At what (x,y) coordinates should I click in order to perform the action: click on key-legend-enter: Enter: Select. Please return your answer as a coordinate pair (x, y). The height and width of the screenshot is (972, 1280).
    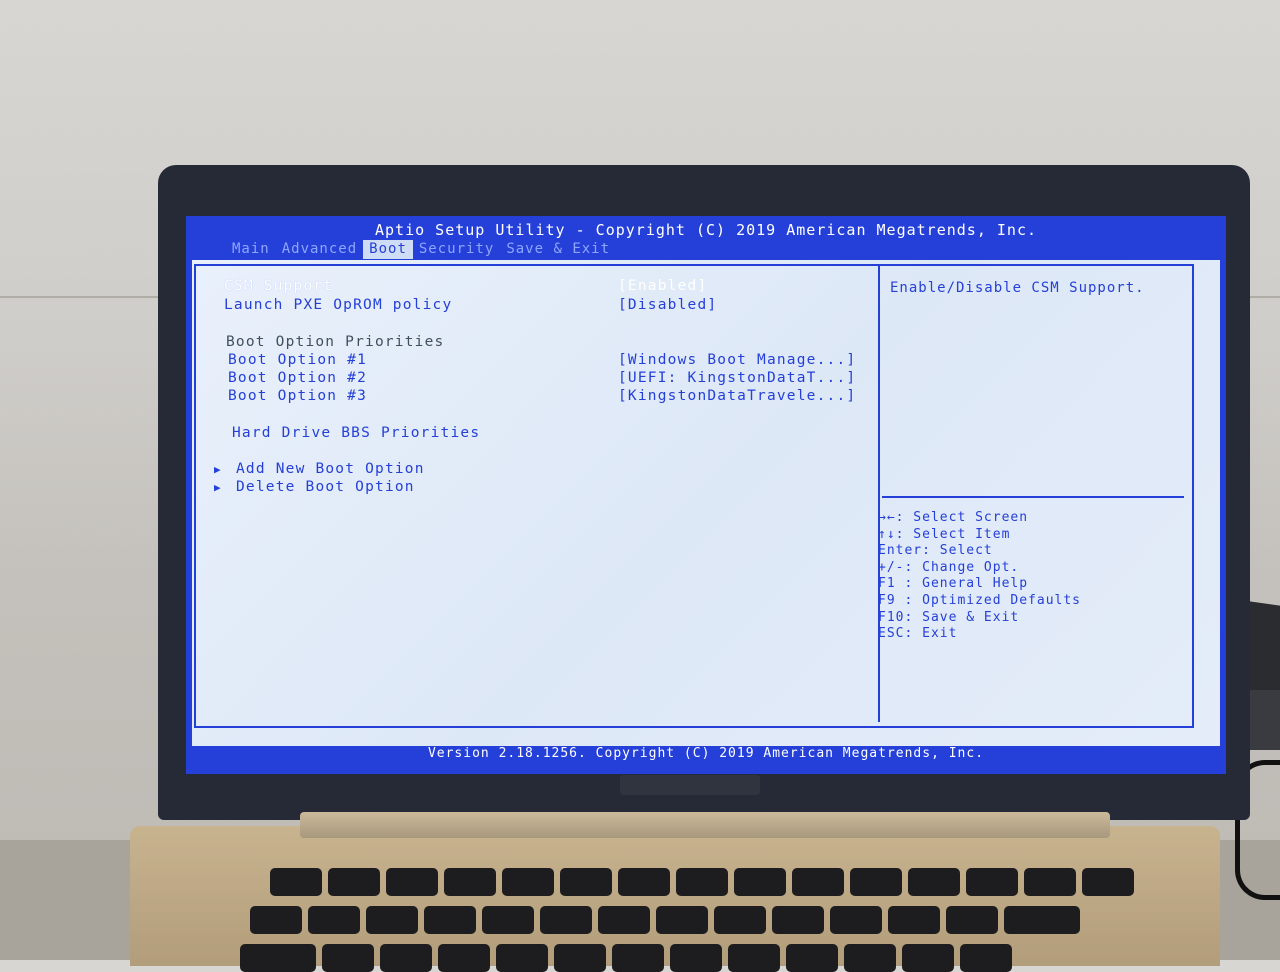
    Looking at the image, I should click on (935, 551).